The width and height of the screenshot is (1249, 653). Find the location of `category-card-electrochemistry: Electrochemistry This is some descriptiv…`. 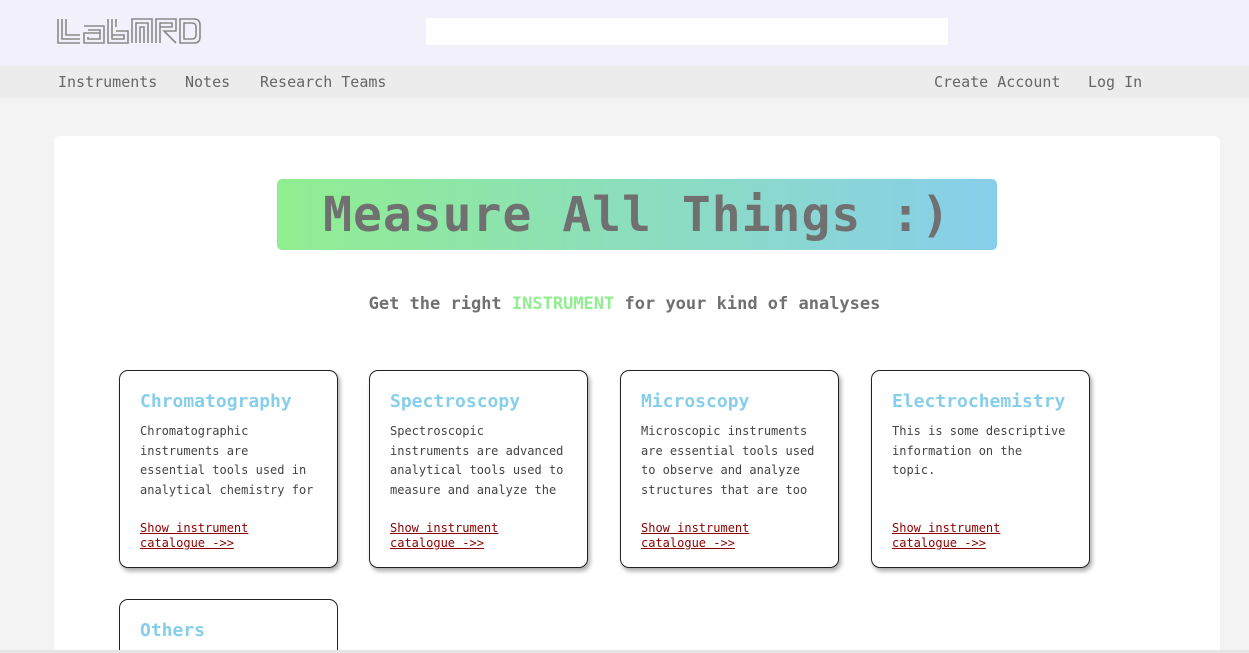

category-card-electrochemistry: Electrochemistry This is some descriptiv… is located at coordinates (980, 469).